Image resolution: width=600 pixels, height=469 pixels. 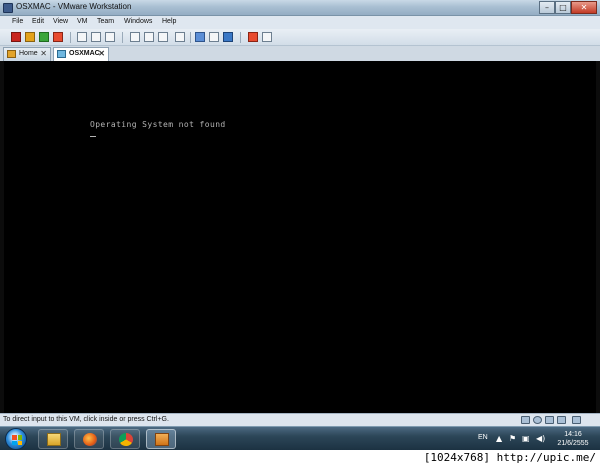 I want to click on vmware-icon, so click(x=162, y=439).